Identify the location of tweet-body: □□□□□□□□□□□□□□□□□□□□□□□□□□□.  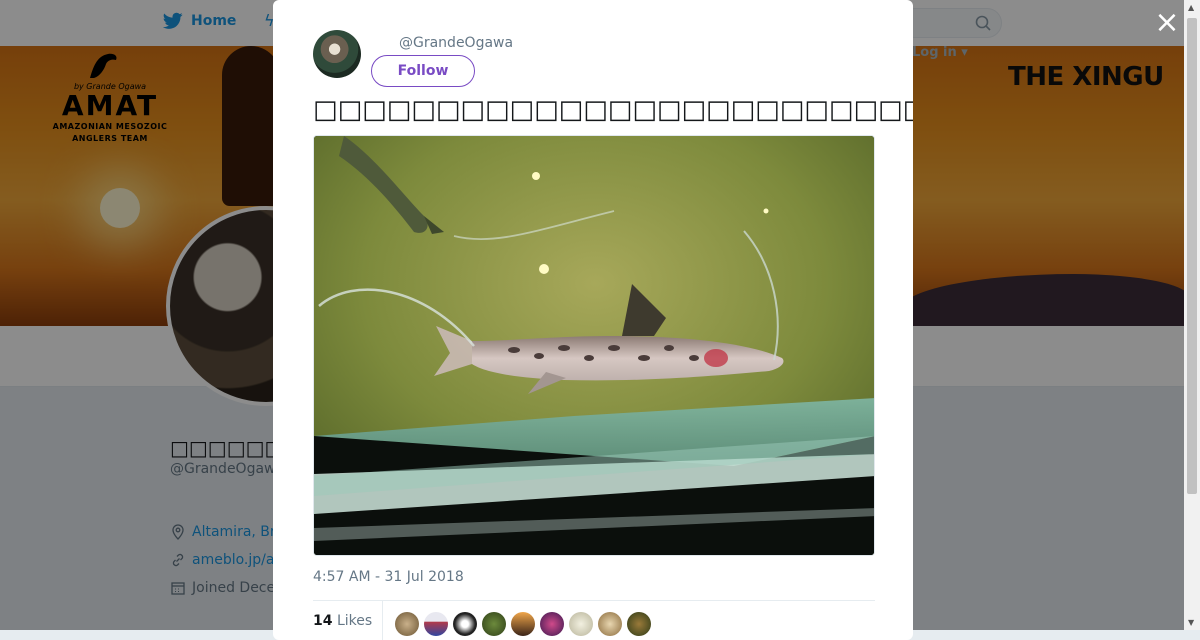
(613, 110).